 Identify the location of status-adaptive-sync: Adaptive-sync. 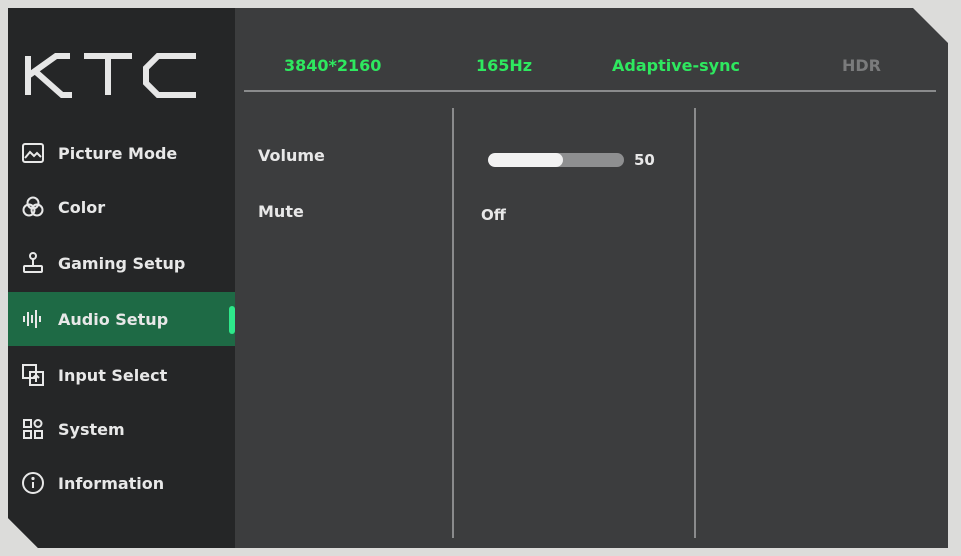
(676, 65).